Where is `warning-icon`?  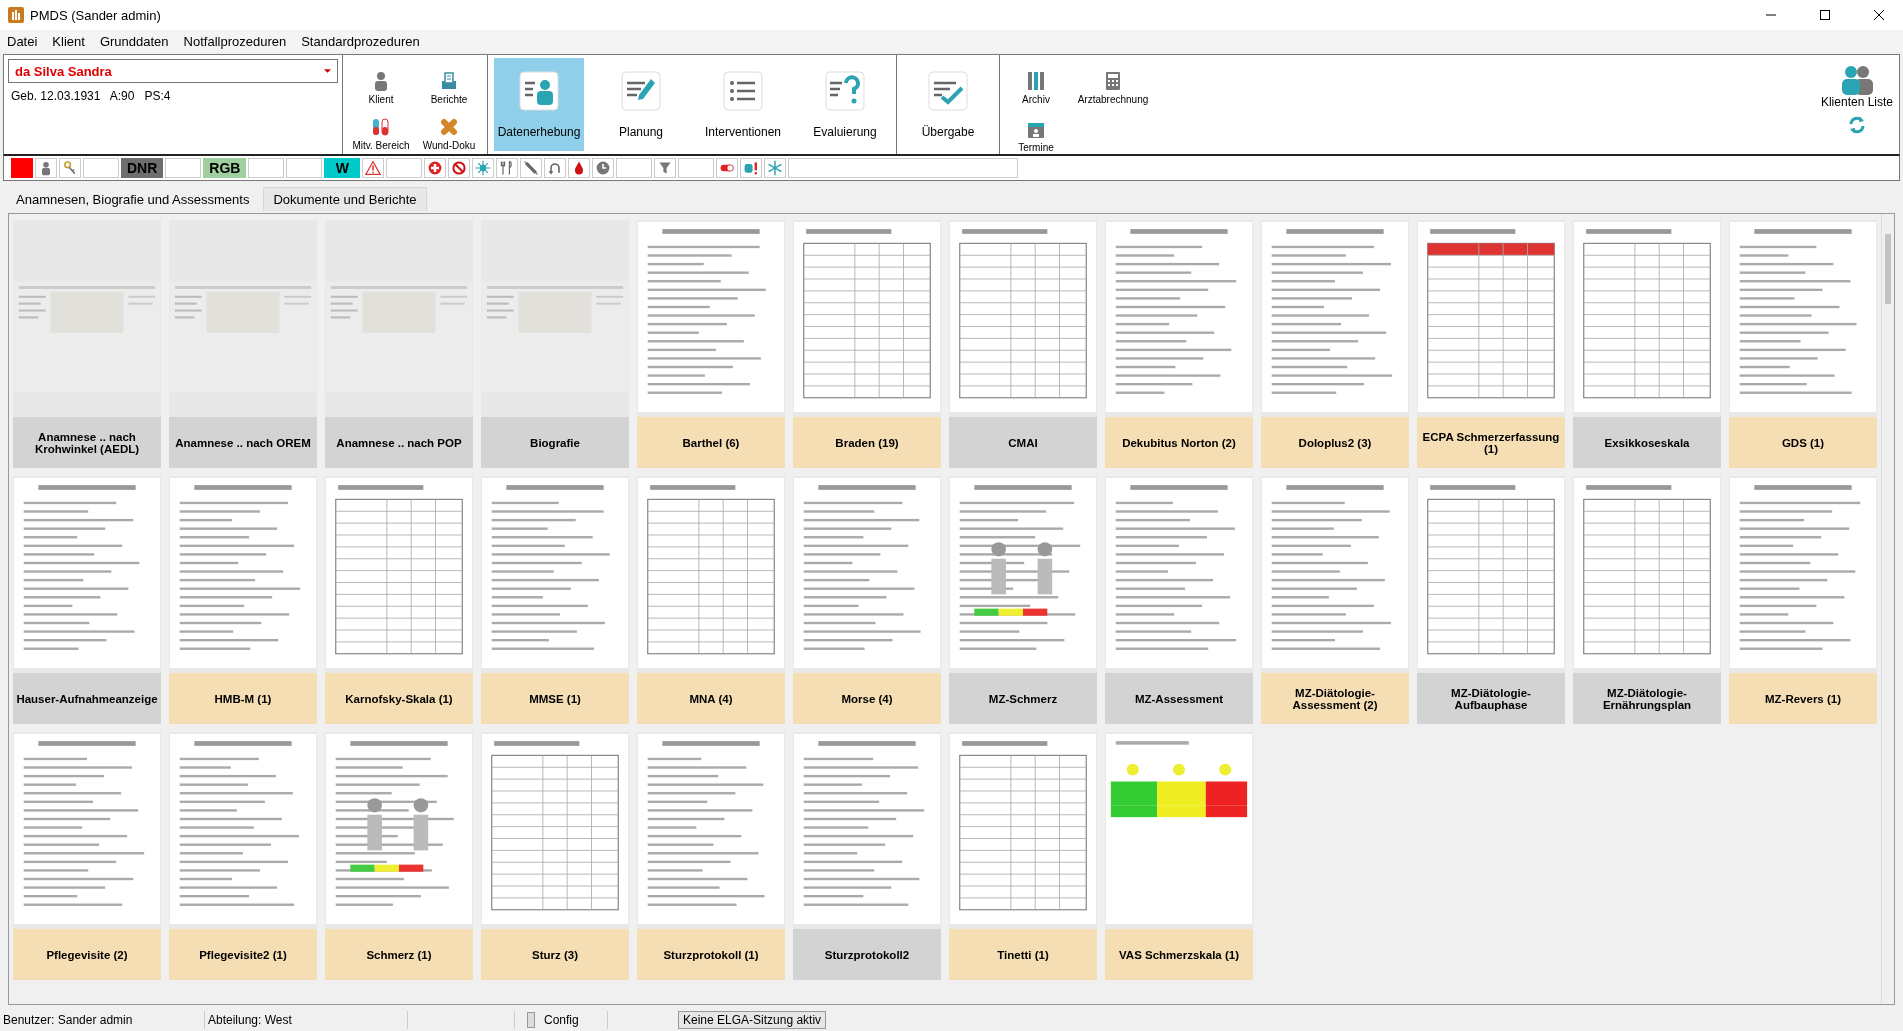 warning-icon is located at coordinates (373, 168).